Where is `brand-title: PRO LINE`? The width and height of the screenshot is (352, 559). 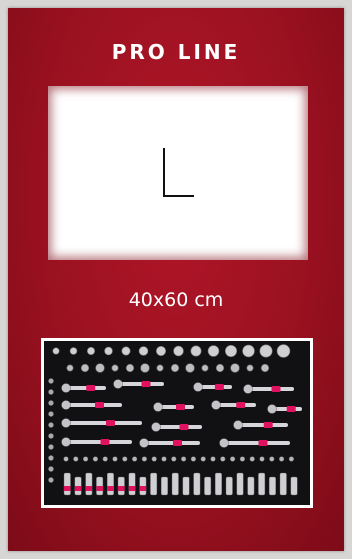
brand-title: PRO LINE is located at coordinates (176, 52).